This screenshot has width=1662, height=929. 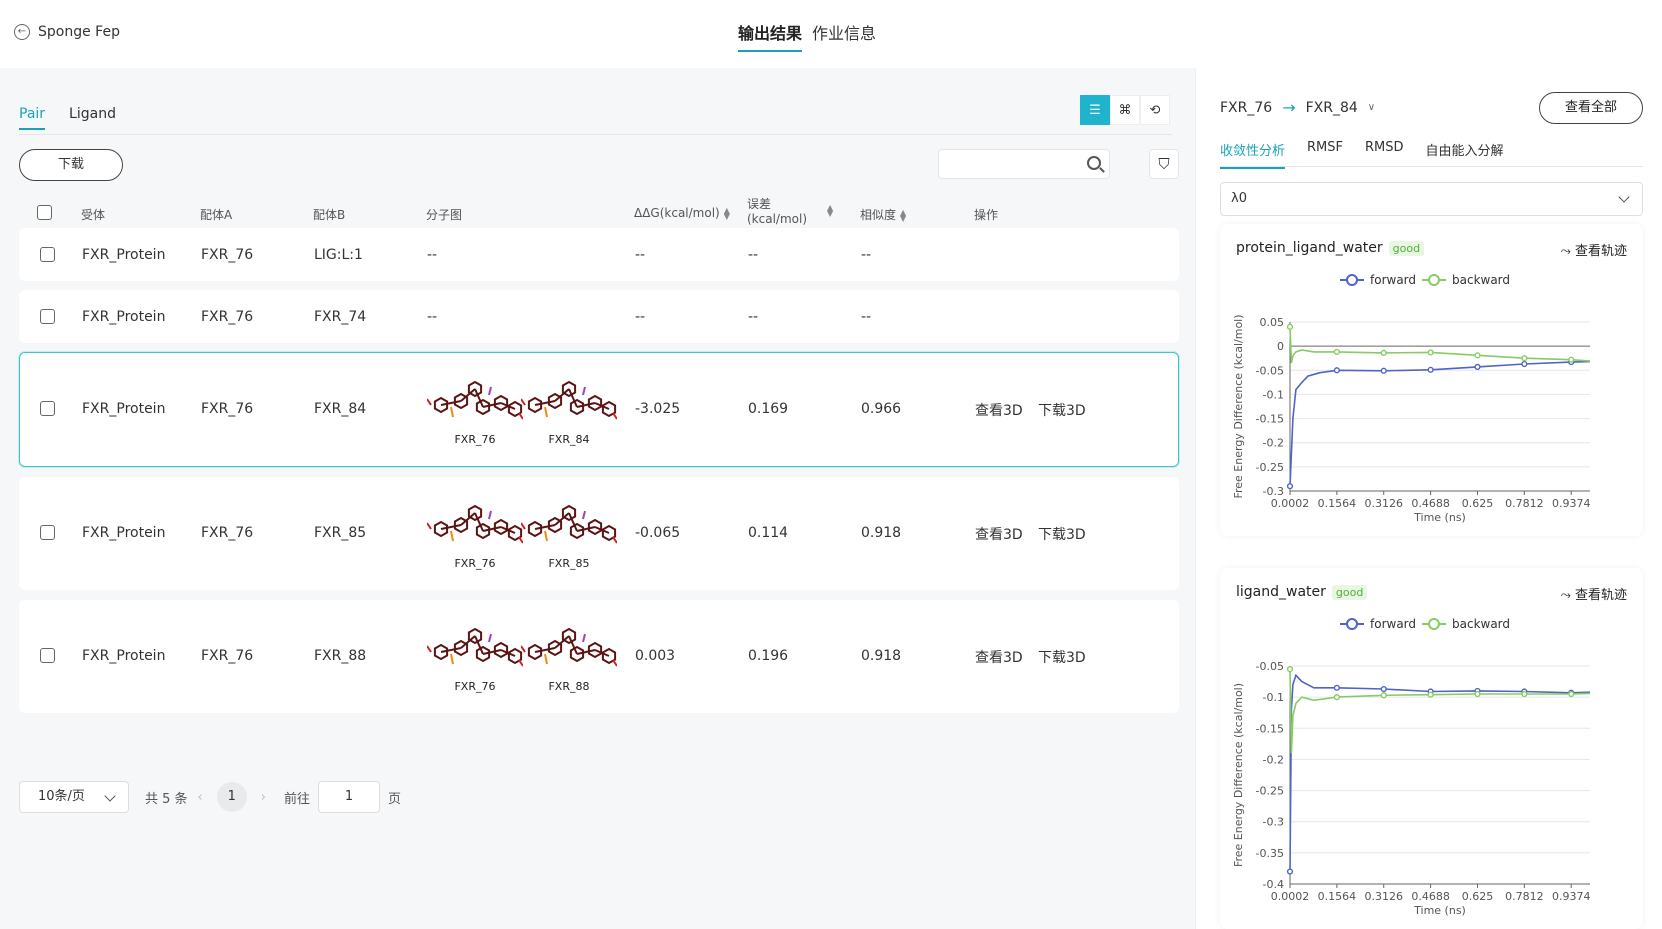 What do you see at coordinates (753, 255) in the screenshot?
I see `cell-error: --` at bounding box center [753, 255].